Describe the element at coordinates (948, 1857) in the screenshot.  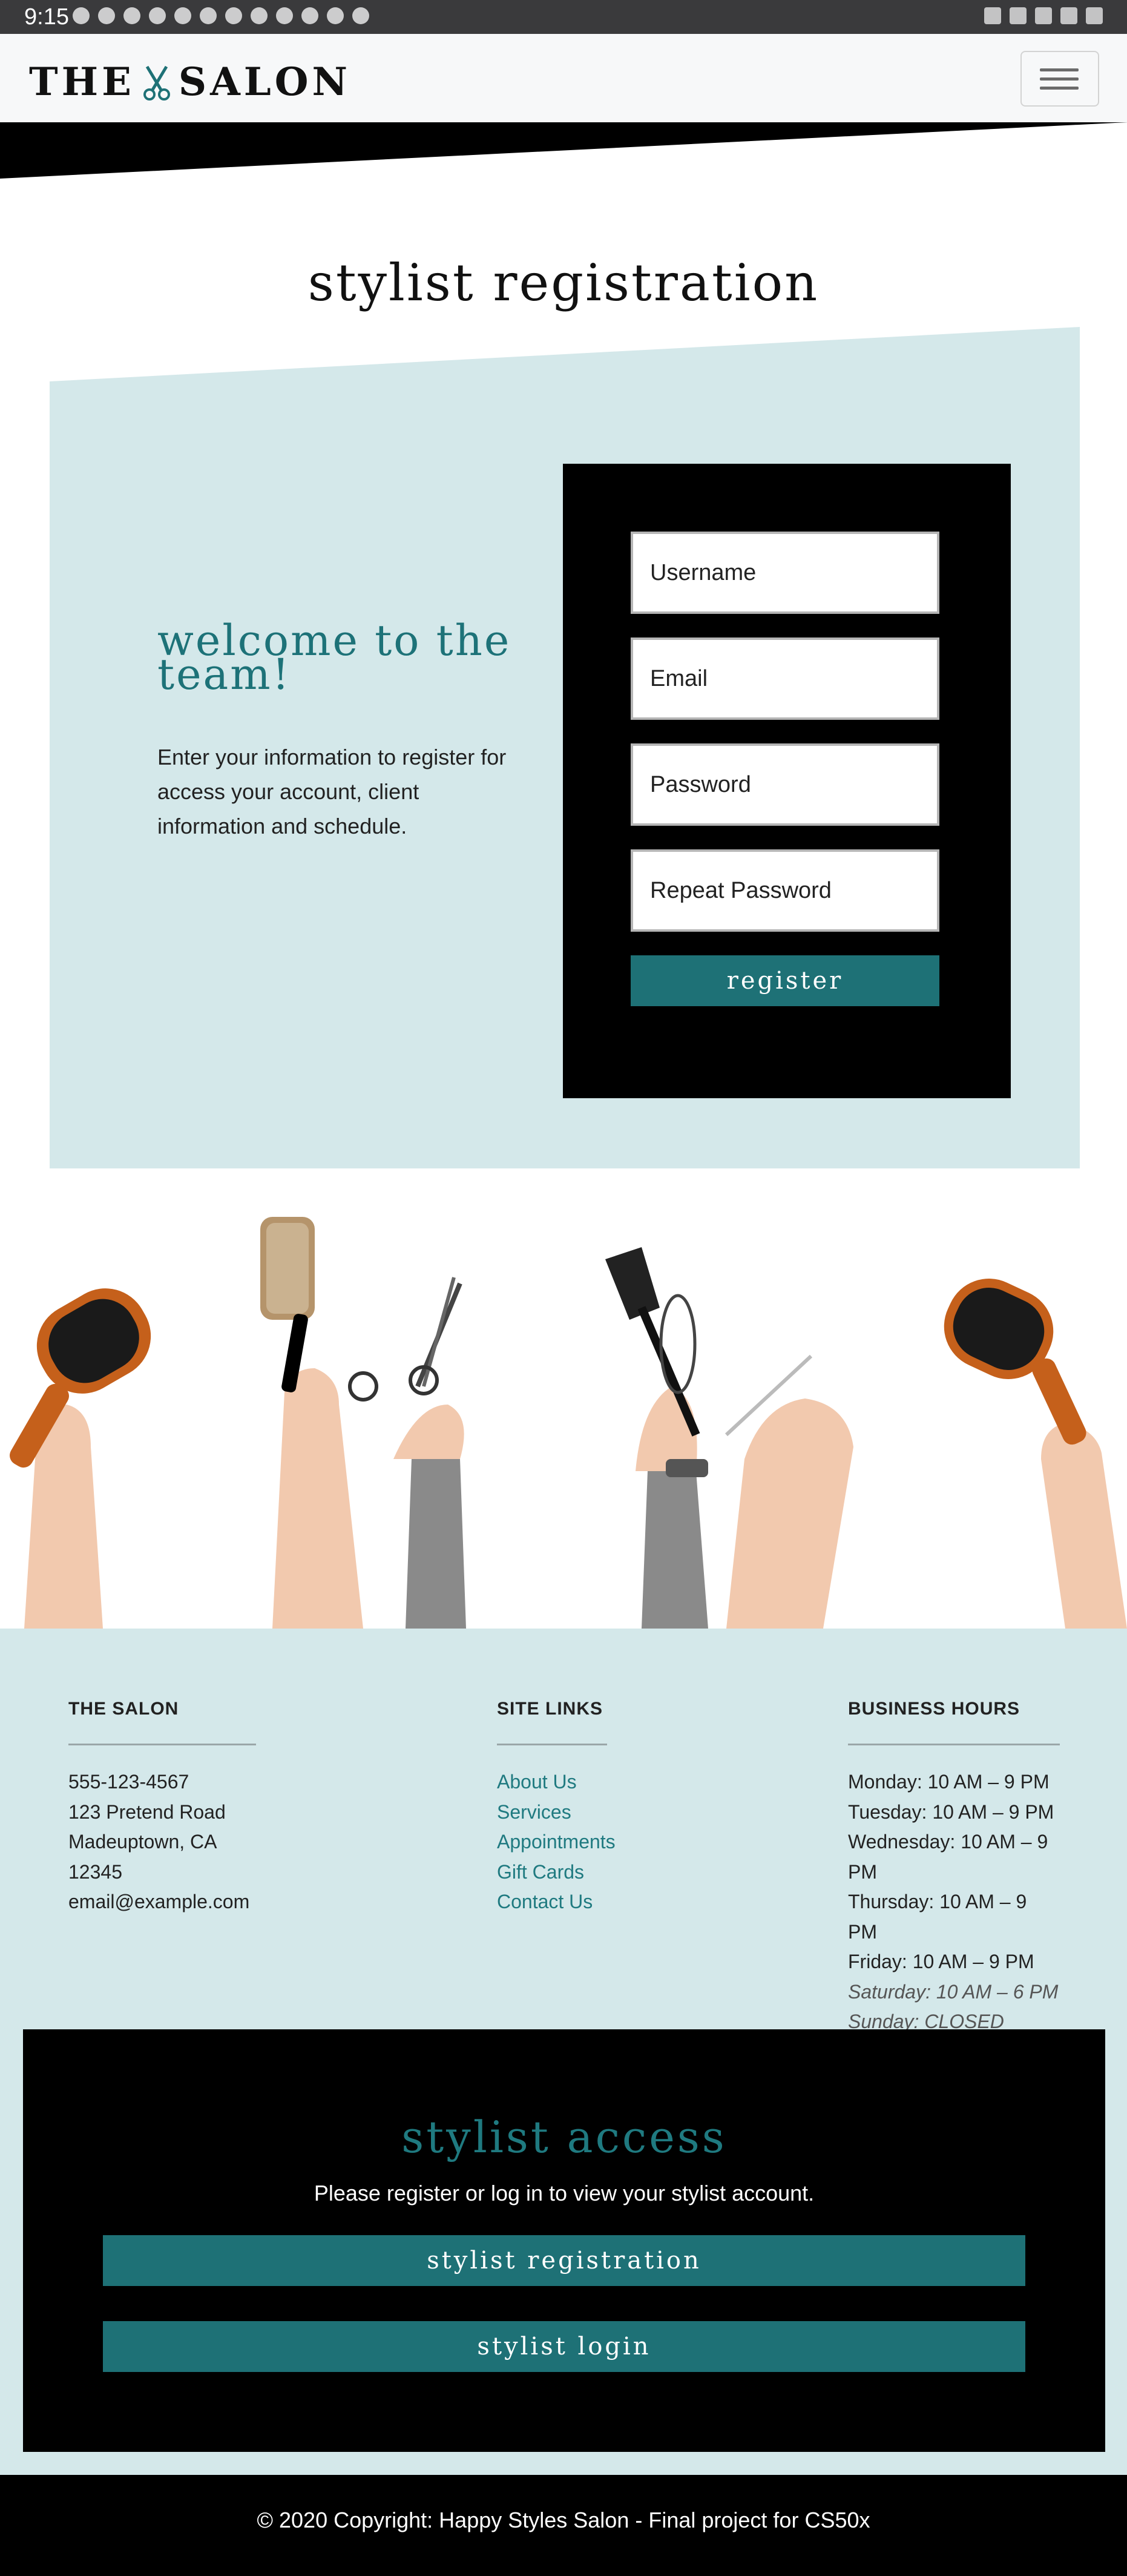
I see `hours-wednesday: Wednesday: 10 AM – 9 PM` at that location.